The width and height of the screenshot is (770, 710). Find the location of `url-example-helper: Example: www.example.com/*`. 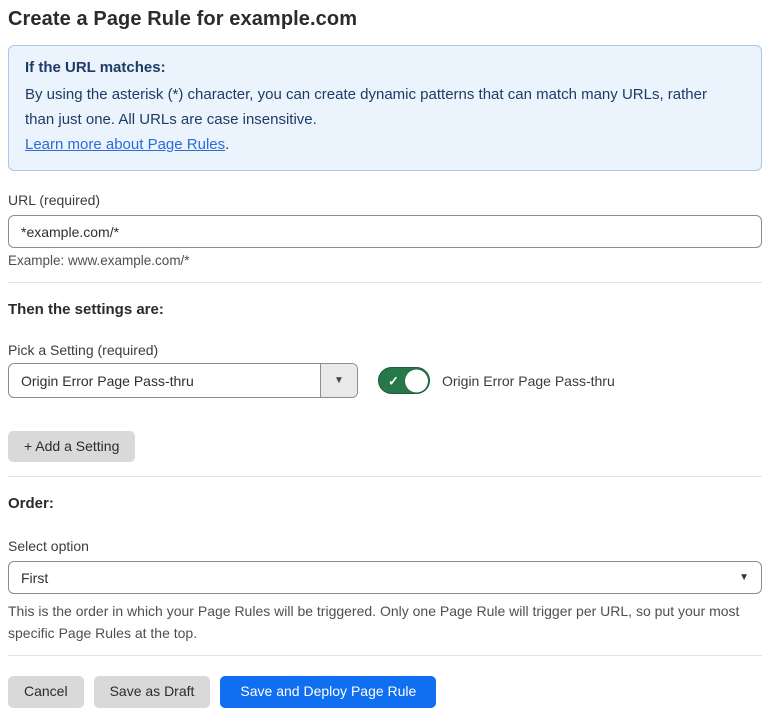

url-example-helper: Example: www.example.com/* is located at coordinates (99, 260).